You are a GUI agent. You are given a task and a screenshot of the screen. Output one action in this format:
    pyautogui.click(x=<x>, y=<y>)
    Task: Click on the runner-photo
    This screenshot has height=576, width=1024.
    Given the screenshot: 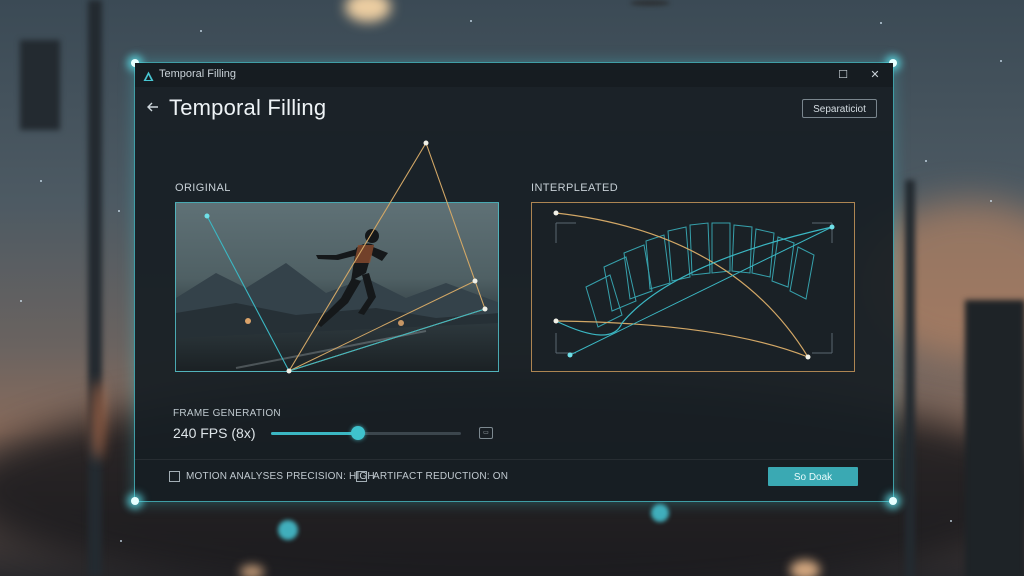 What is the action you would take?
    pyautogui.click(x=337, y=300)
    